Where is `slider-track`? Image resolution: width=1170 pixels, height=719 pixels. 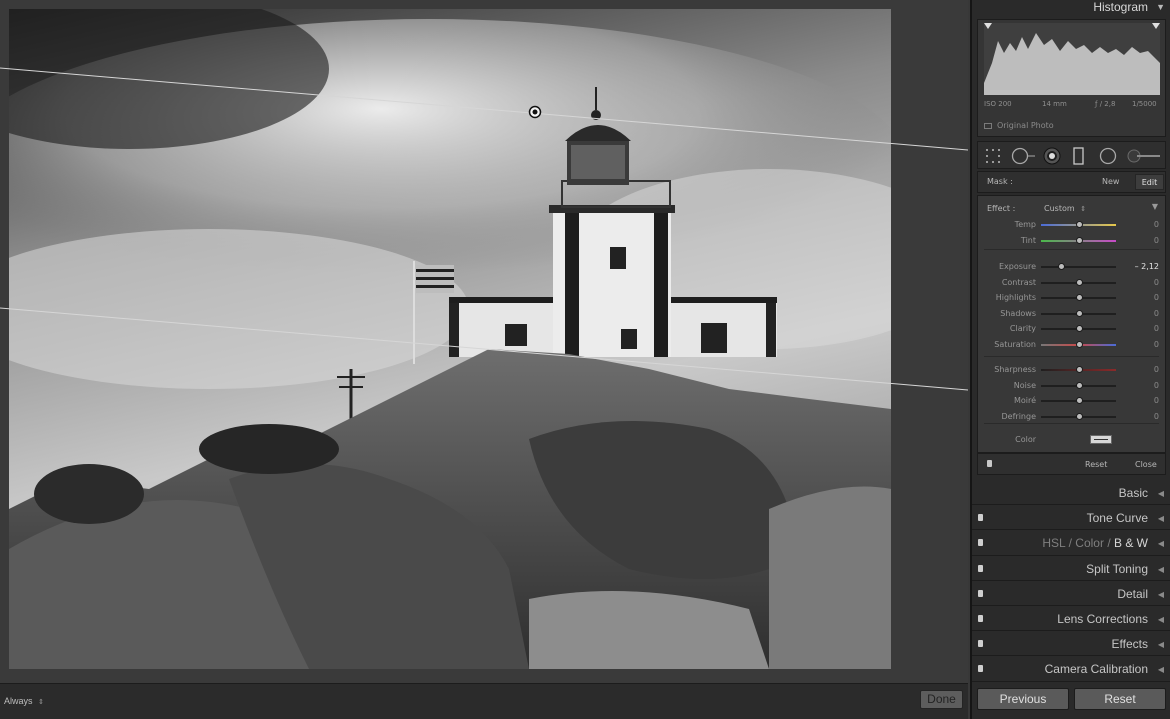 slider-track is located at coordinates (1078, 267).